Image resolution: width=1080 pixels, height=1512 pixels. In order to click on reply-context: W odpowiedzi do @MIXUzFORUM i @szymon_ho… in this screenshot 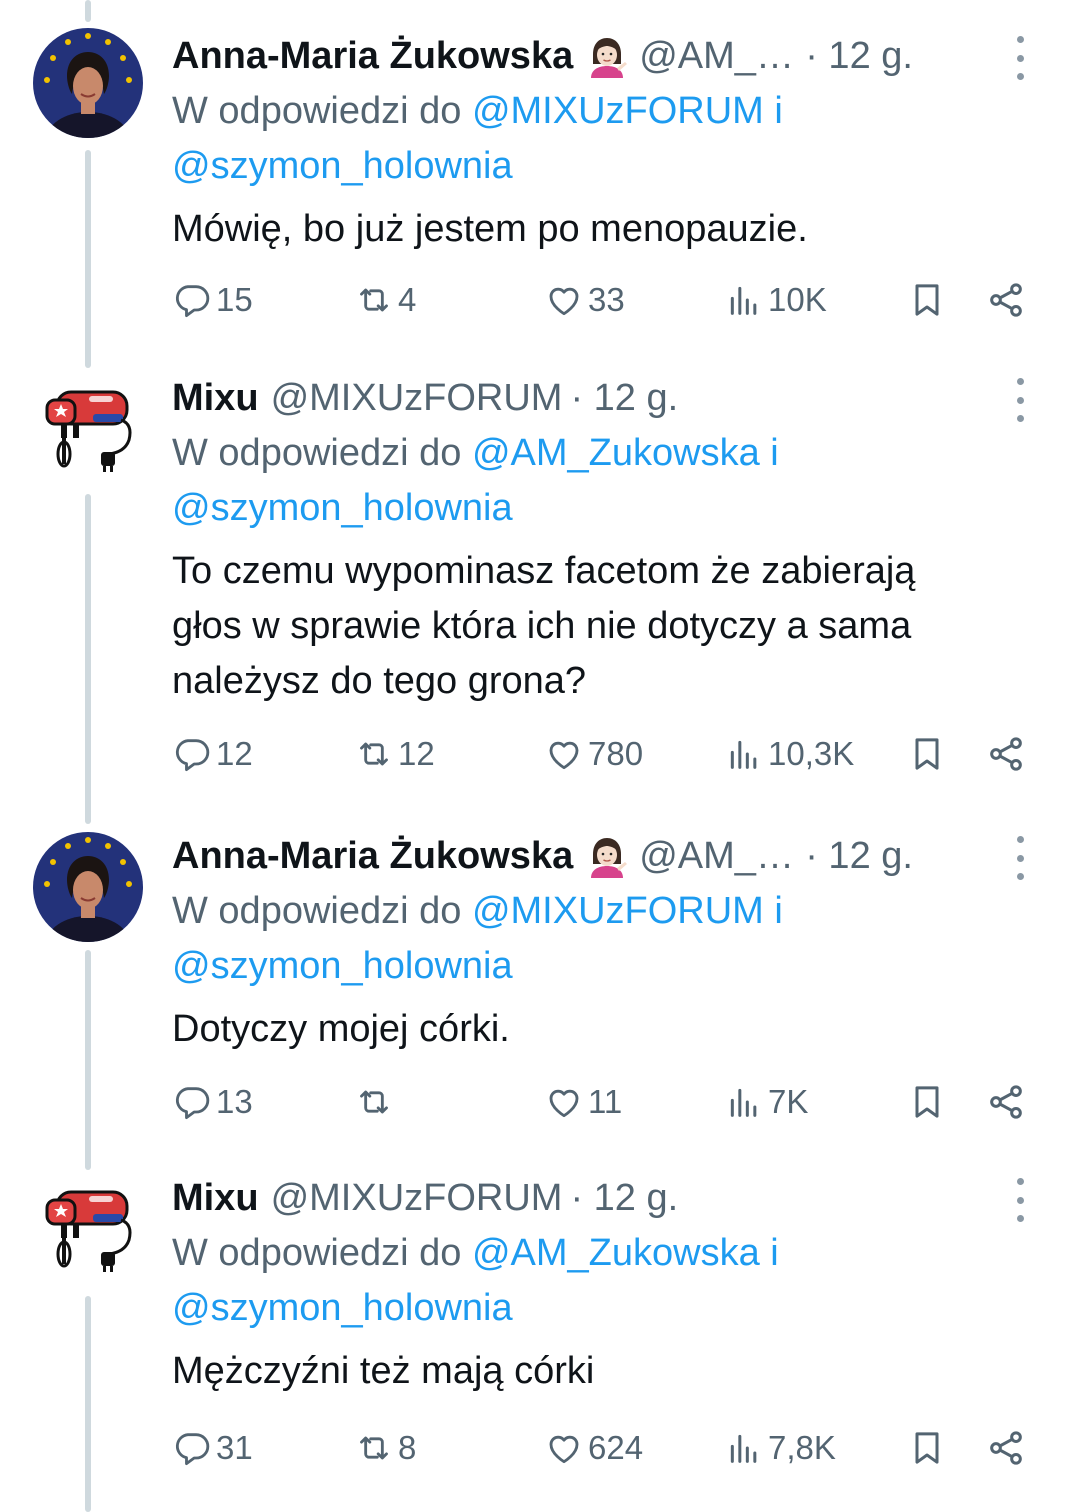, I will do `click(606, 939)`.